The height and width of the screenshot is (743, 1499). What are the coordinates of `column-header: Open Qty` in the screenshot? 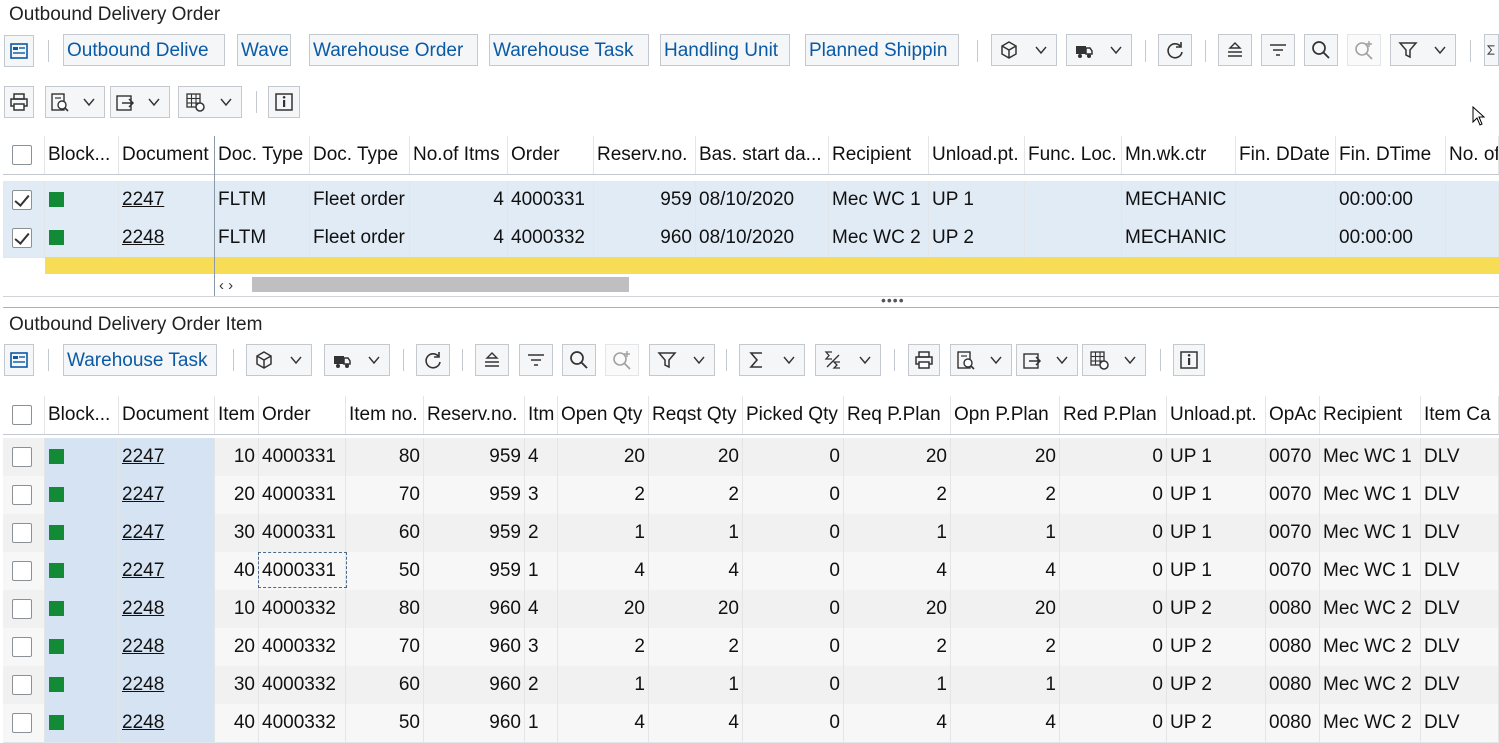 It's located at (603, 415).